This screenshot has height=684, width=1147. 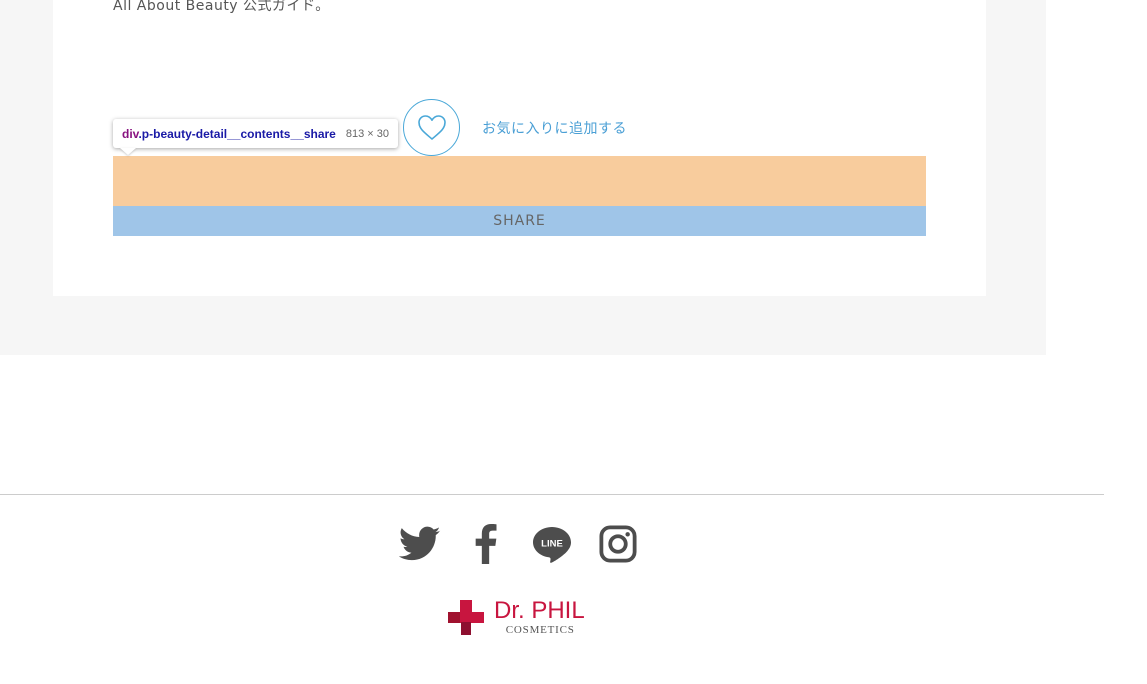 What do you see at coordinates (519, 544) in the screenshot?
I see `social-links: LINE` at bounding box center [519, 544].